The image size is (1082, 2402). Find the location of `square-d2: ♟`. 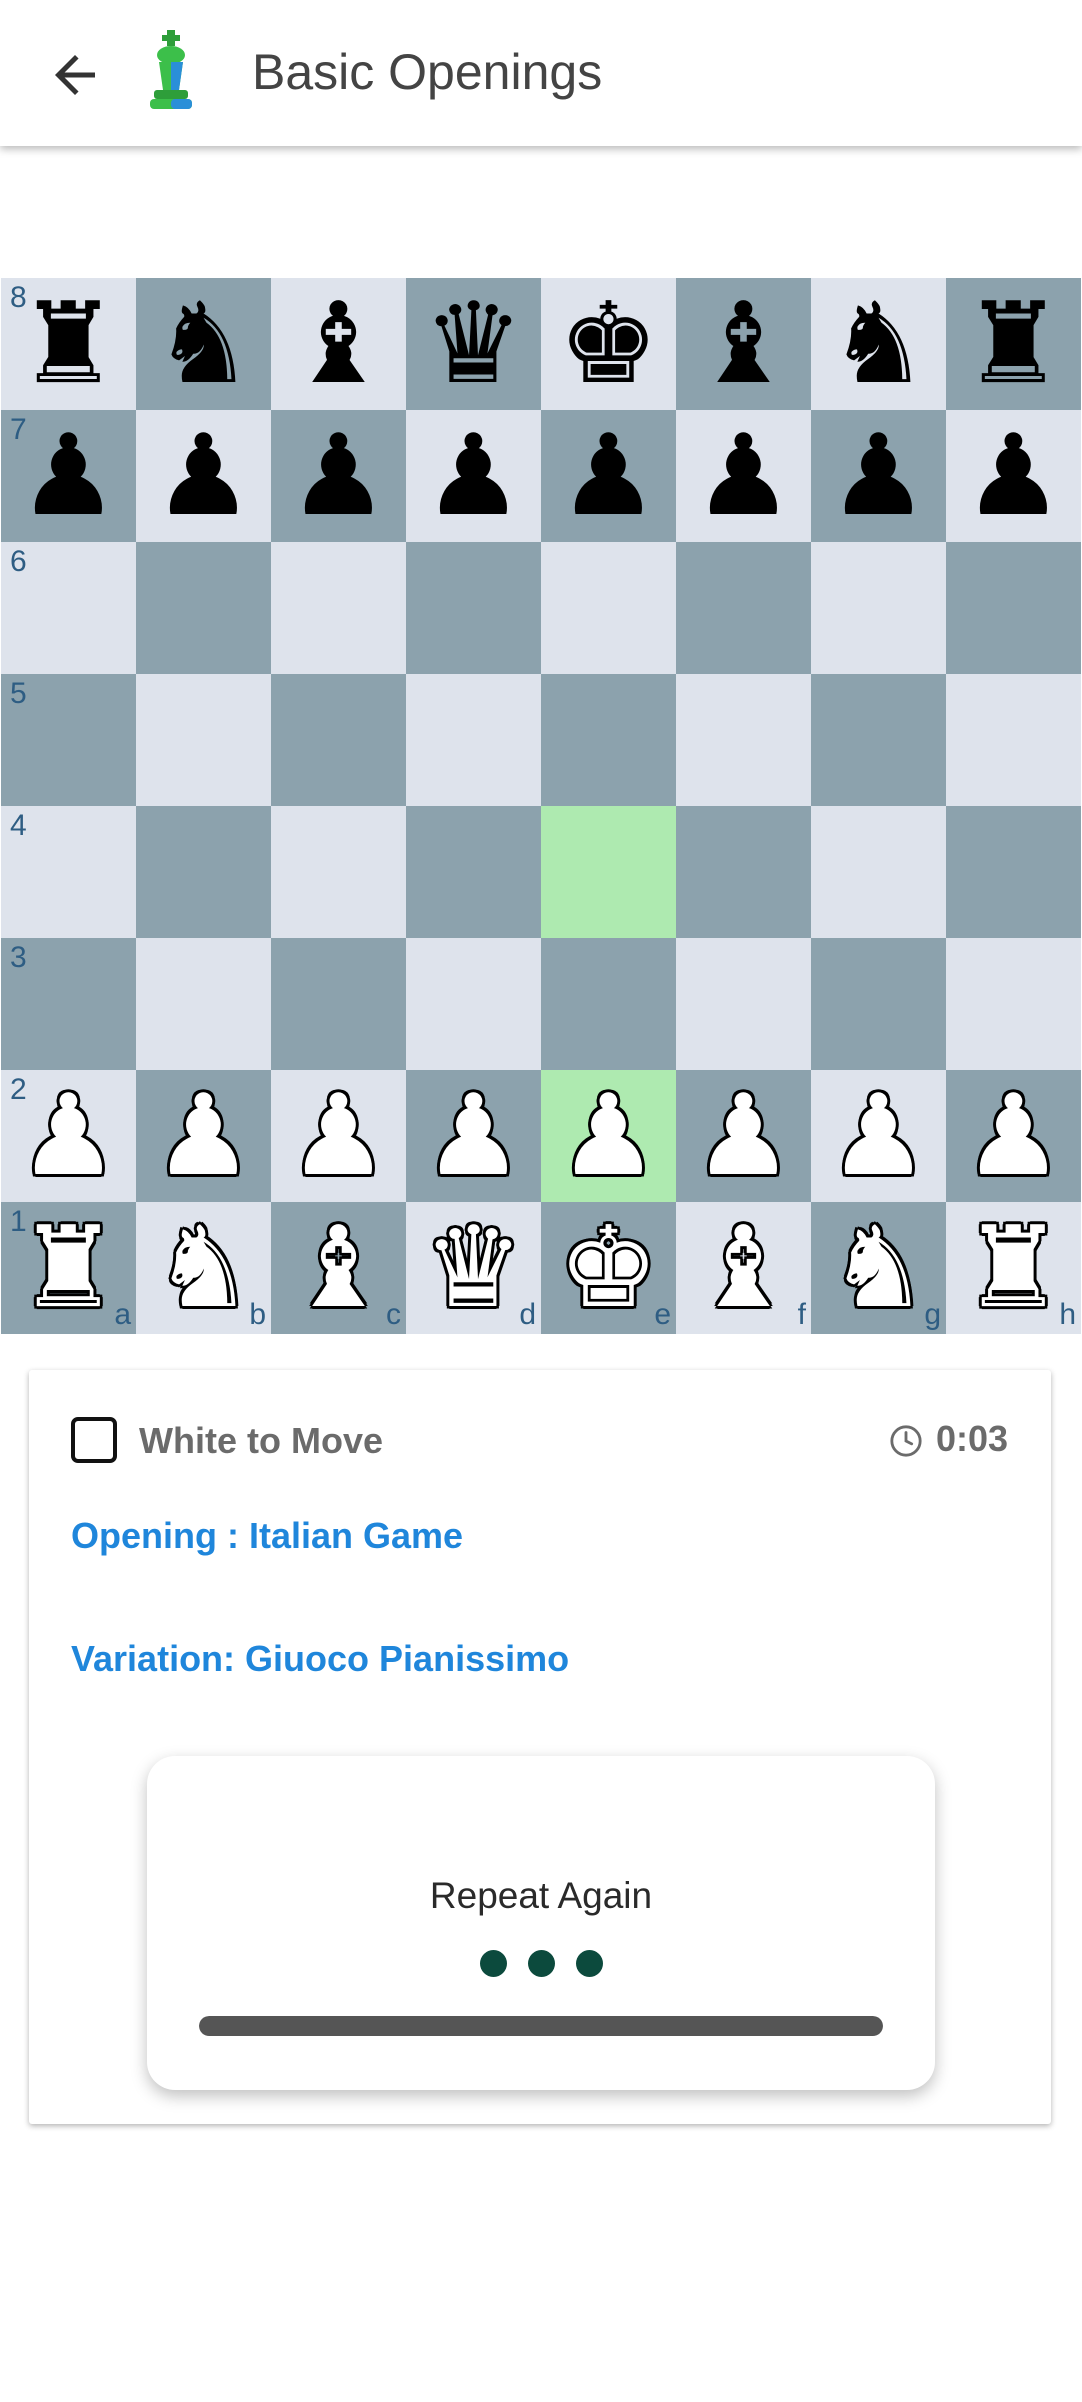

square-d2: ♟ is located at coordinates (473, 1136).